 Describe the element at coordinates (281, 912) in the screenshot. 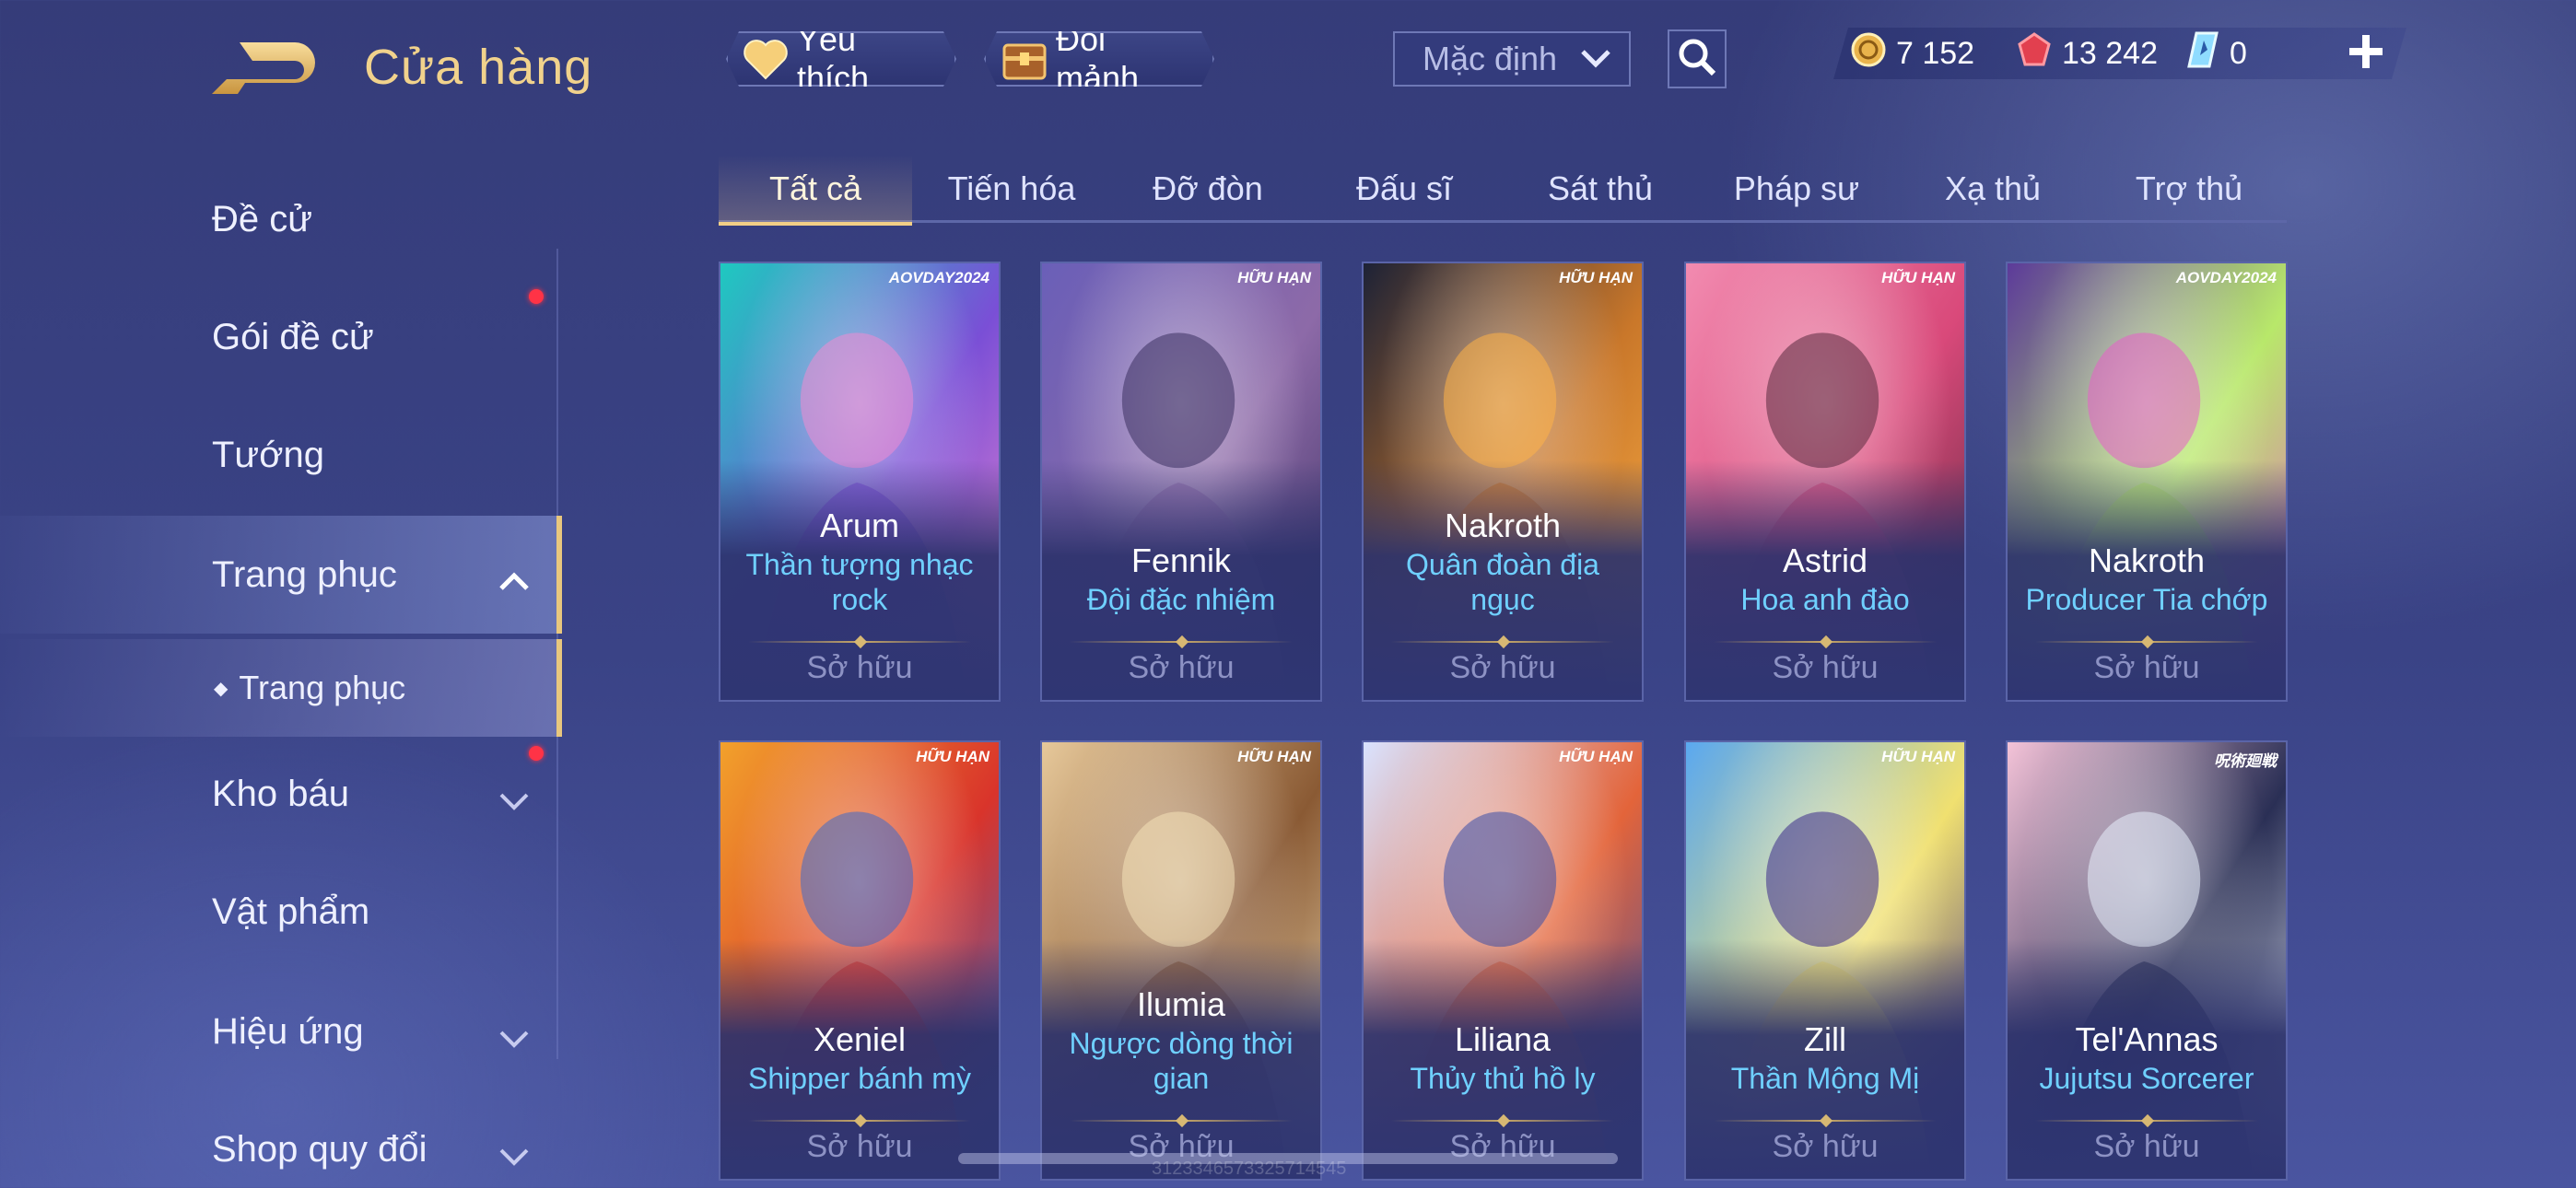

I see `sidebar-item-items: Vật phẩm` at that location.